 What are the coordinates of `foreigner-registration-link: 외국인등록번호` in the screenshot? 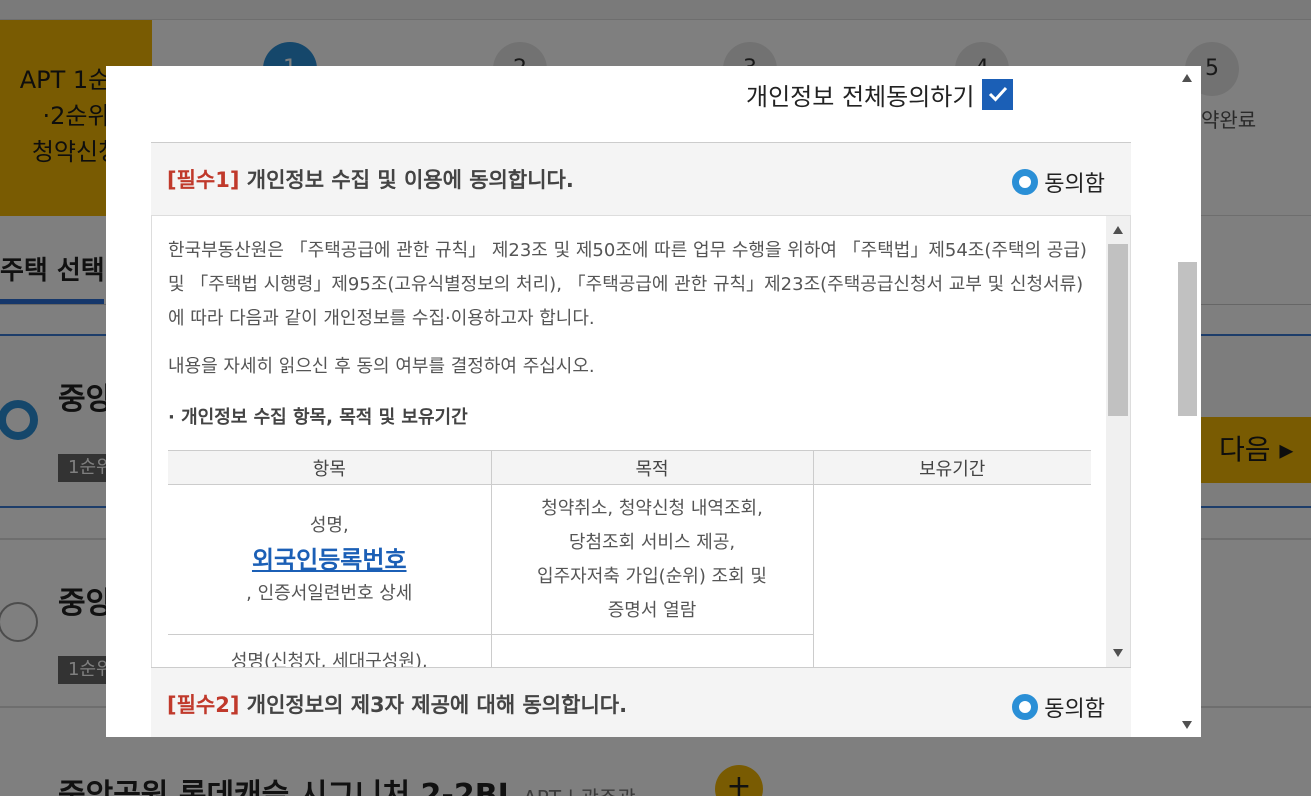 It's located at (329, 560).